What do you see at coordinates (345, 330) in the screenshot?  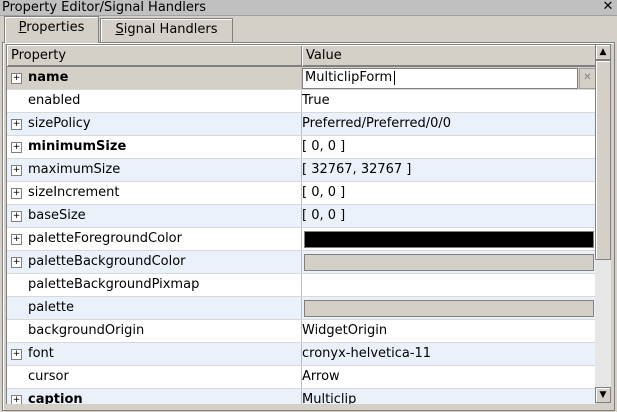 I see `property-value: WidgetOrigin` at bounding box center [345, 330].